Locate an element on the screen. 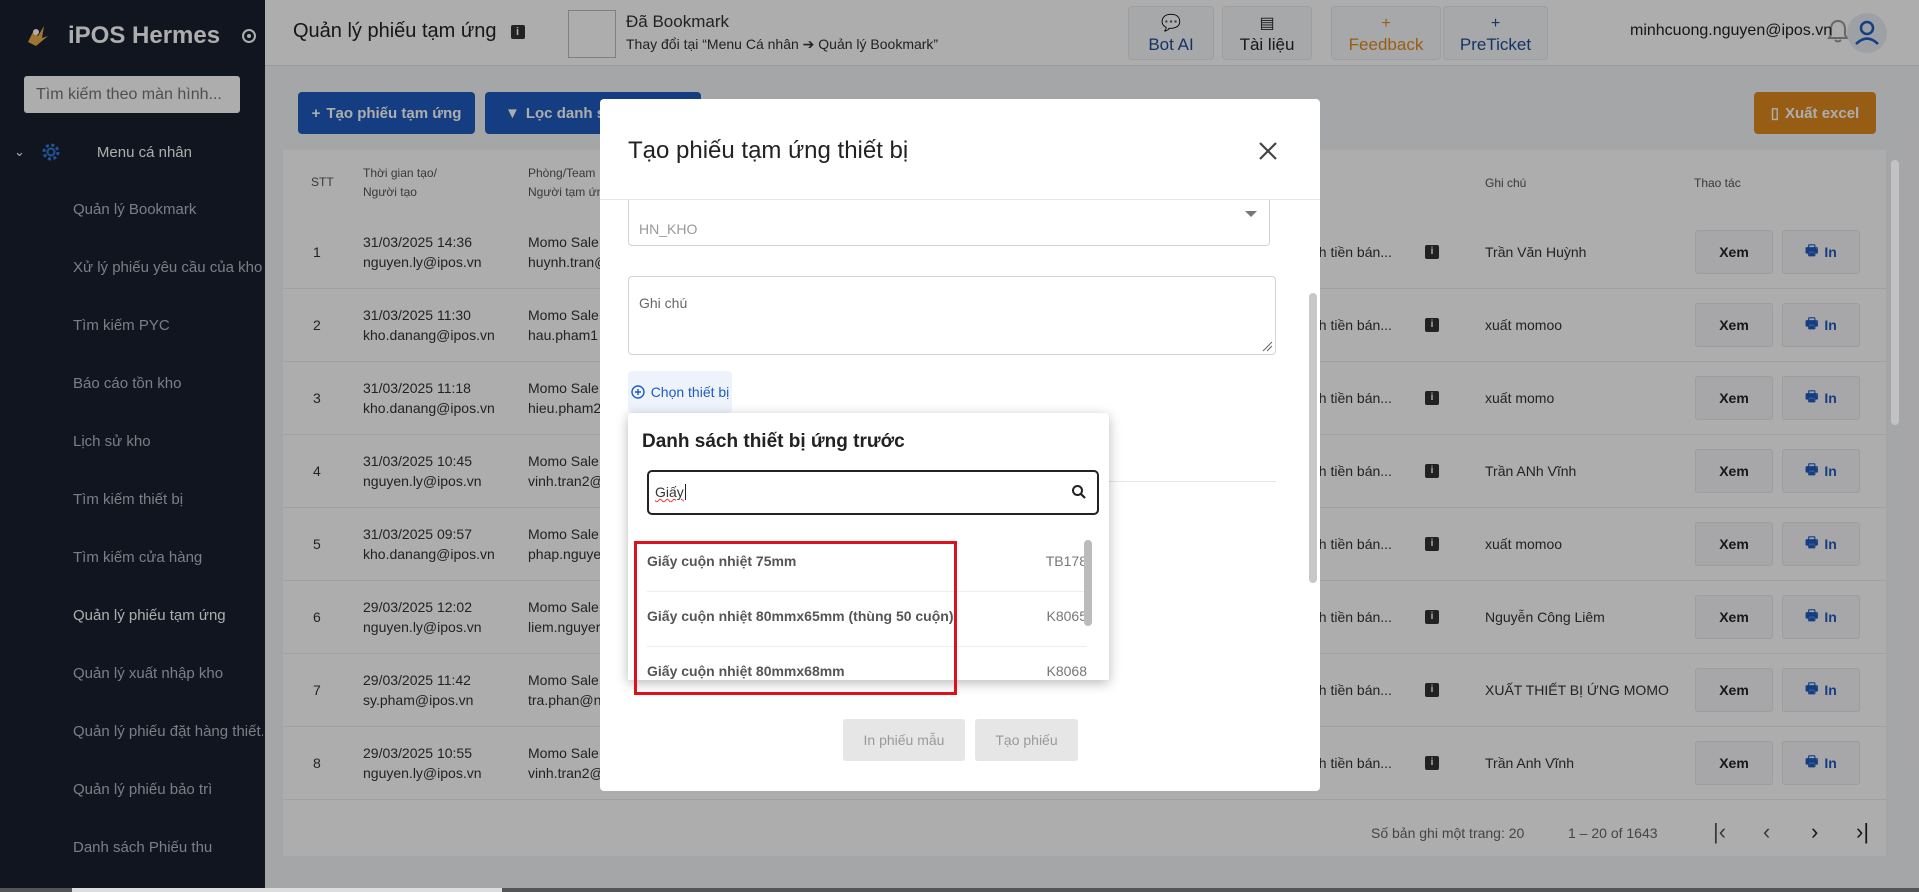  note-placeholder: Ghi chú is located at coordinates (663, 303).